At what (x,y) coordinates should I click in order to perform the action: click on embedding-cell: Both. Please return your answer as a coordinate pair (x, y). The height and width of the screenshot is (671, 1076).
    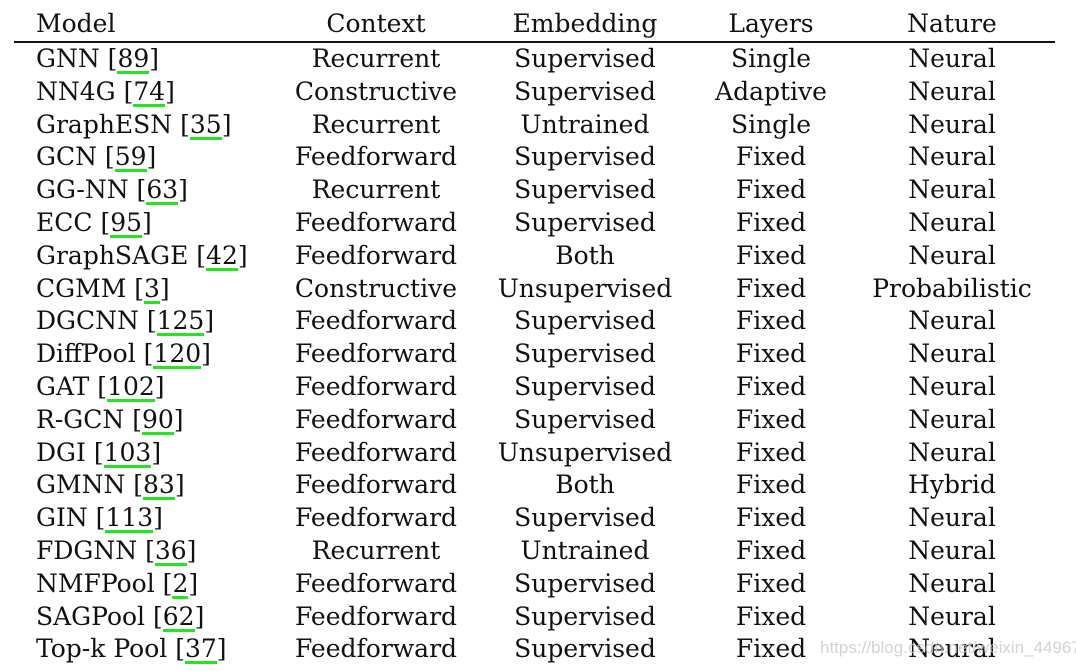
    Looking at the image, I should click on (585, 485).